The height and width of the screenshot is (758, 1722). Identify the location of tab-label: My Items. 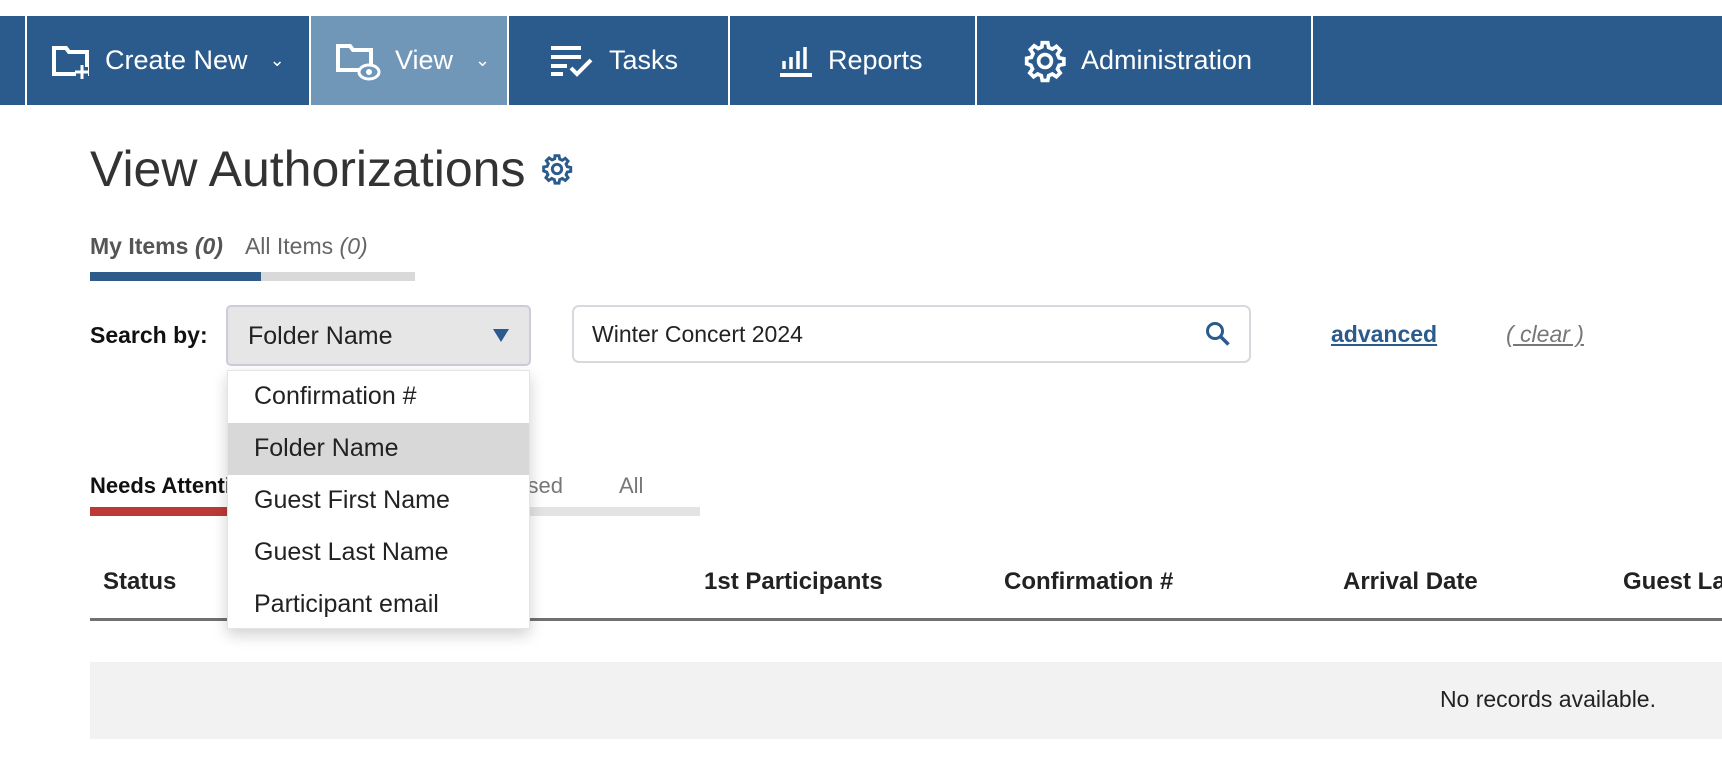
(139, 246).